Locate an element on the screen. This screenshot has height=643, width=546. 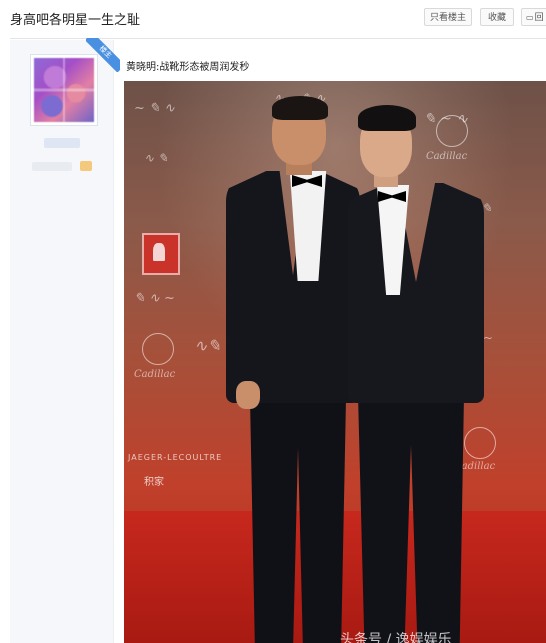
avatar is located at coordinates (64, 90).